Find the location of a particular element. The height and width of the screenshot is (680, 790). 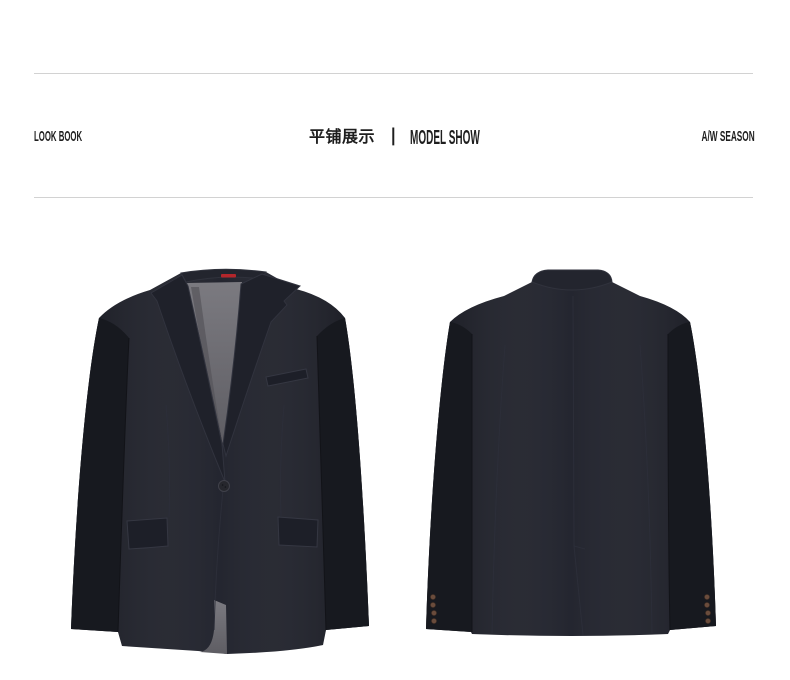

flap-pocket-left is located at coordinates (147, 533).